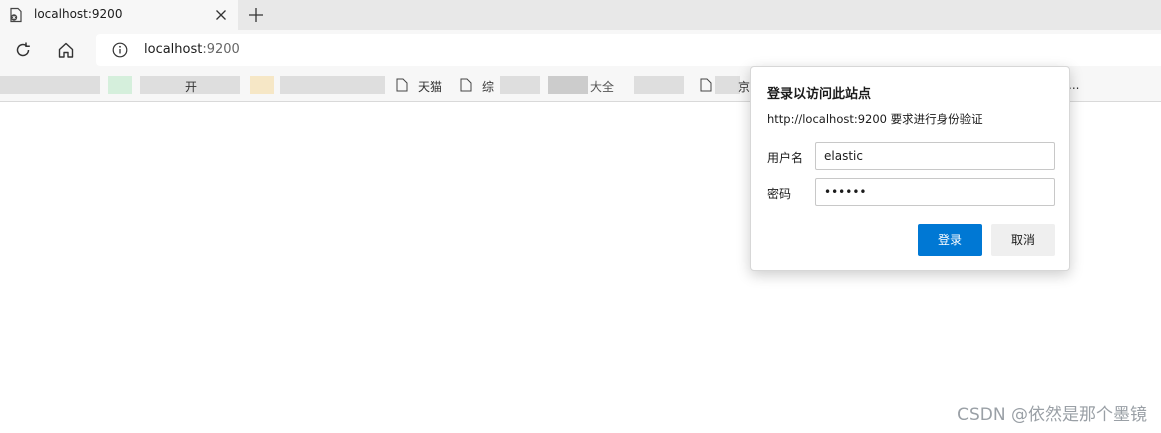 This screenshot has height=433, width=1161. Describe the element at coordinates (785, 158) in the screenshot. I see `username-label: 用户名` at that location.